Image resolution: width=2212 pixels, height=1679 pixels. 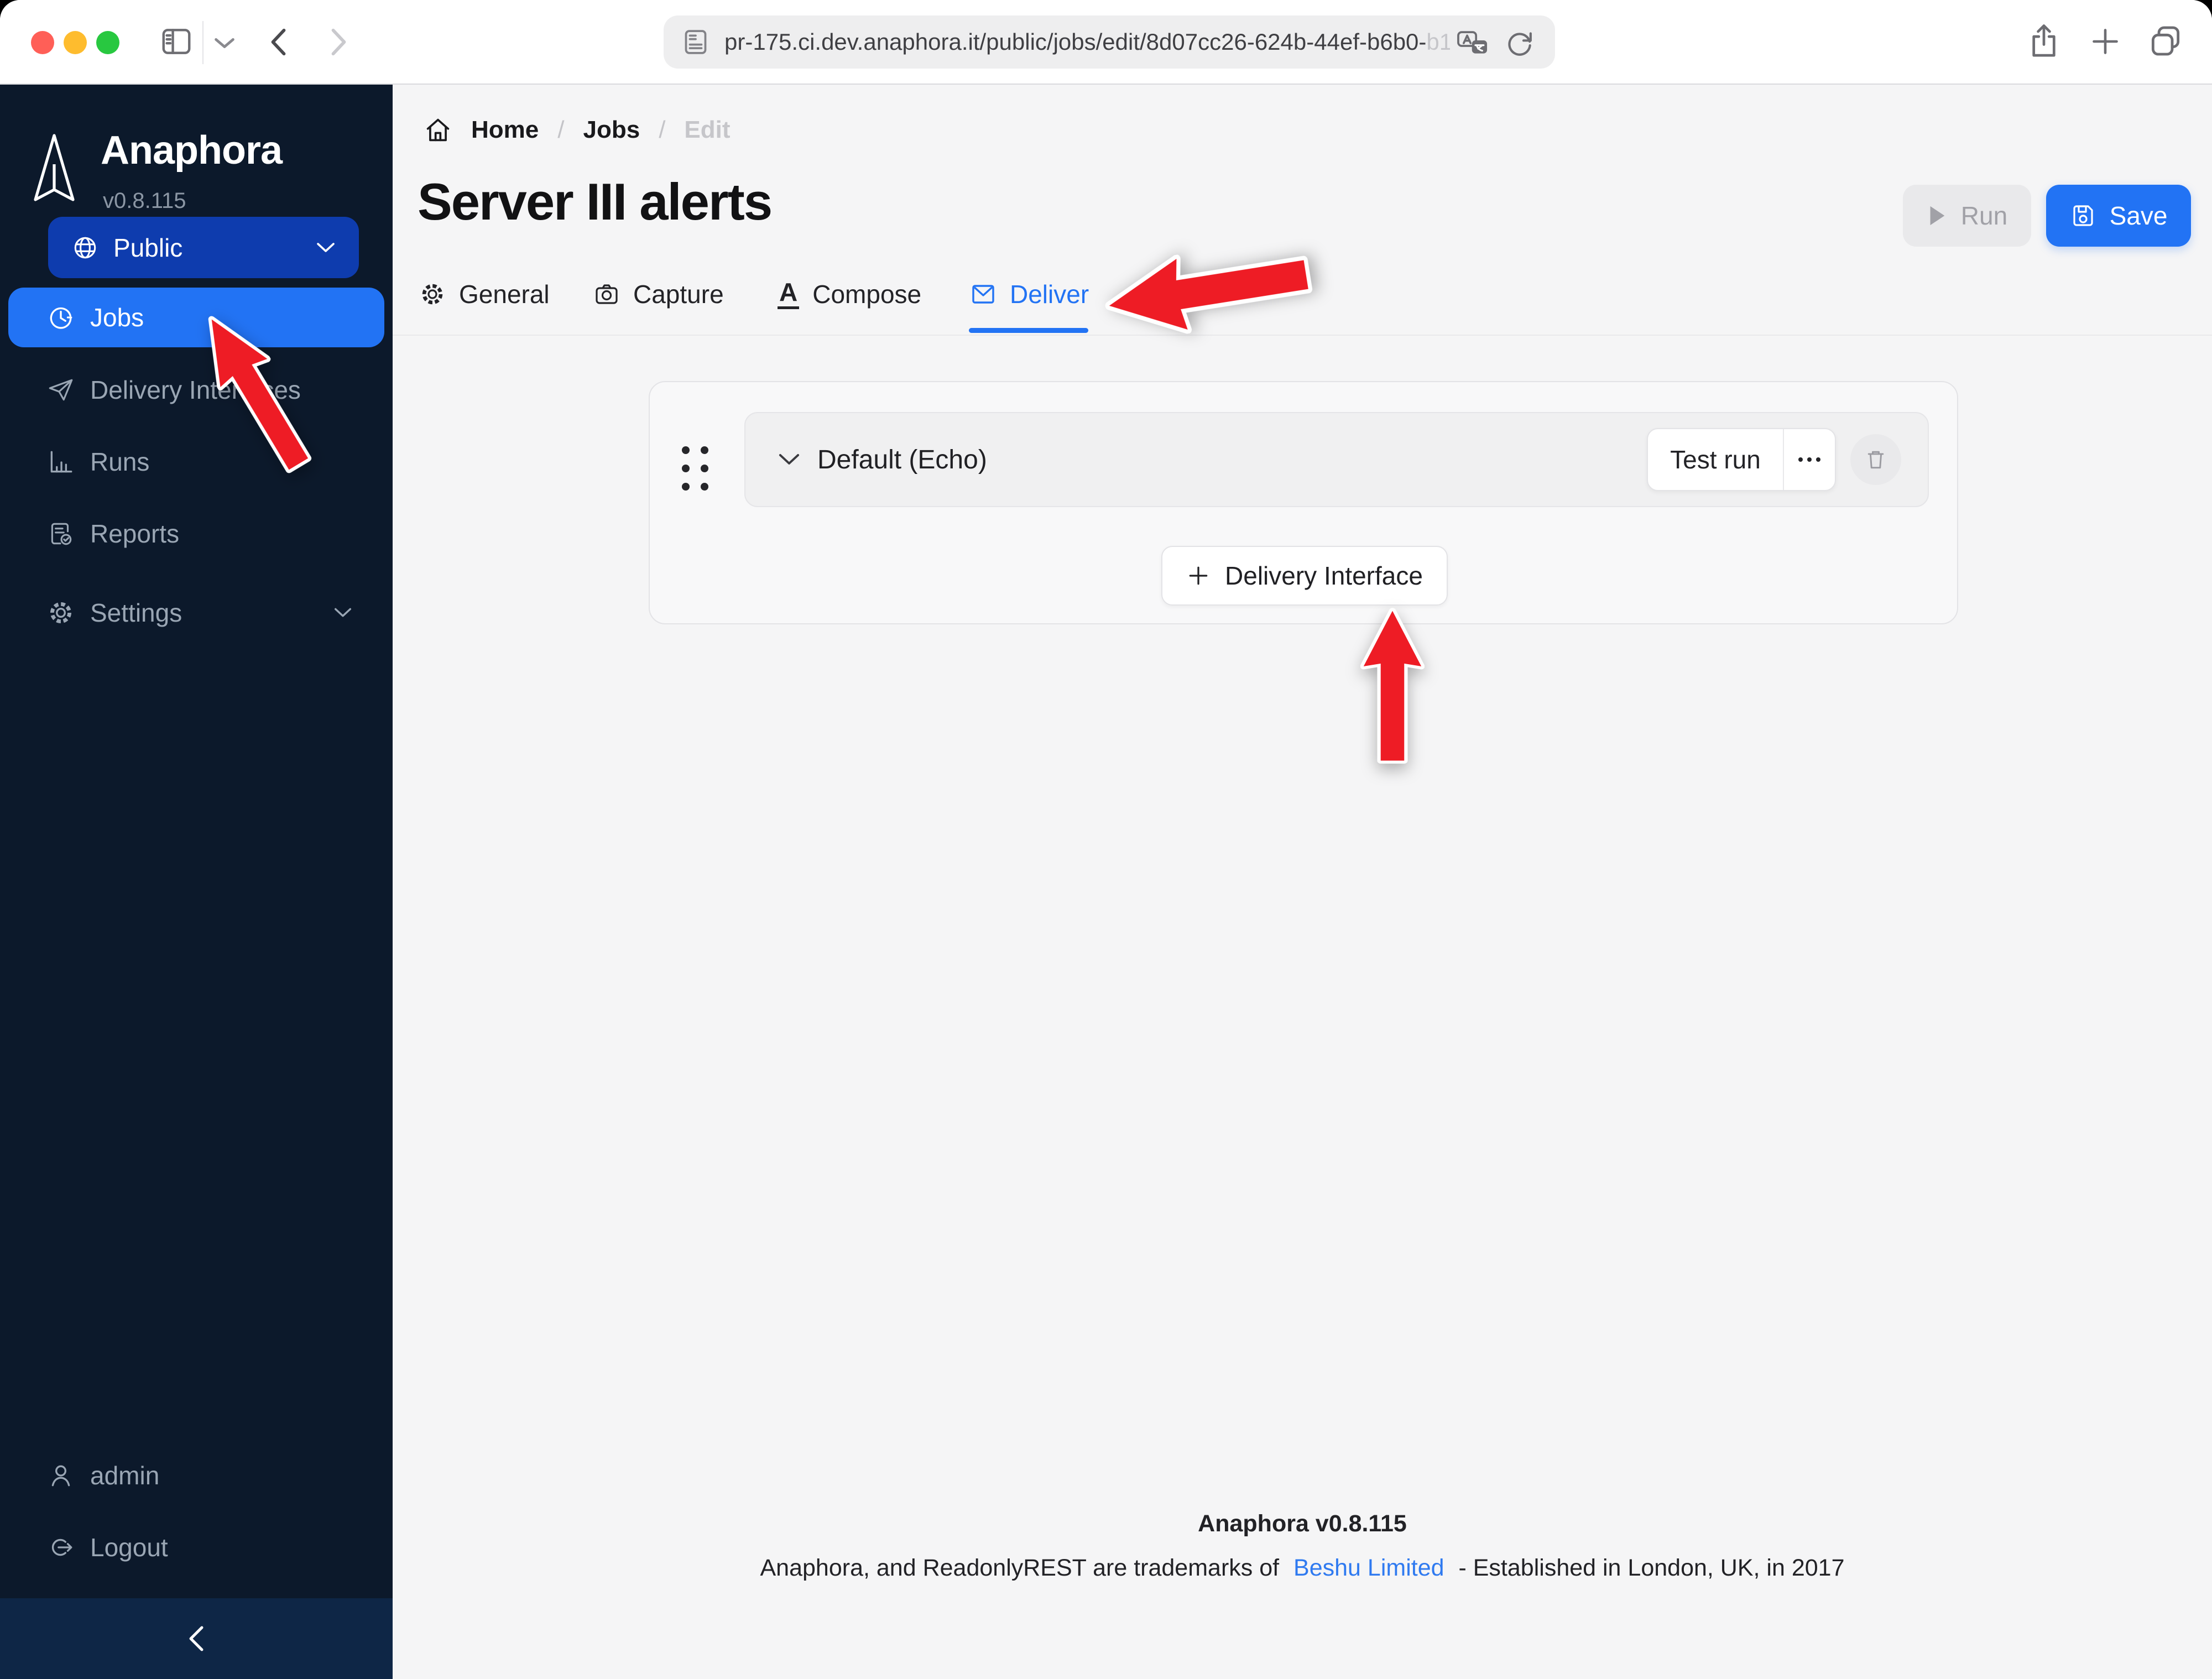 What do you see at coordinates (85, 247) in the screenshot?
I see `globe-icon` at bounding box center [85, 247].